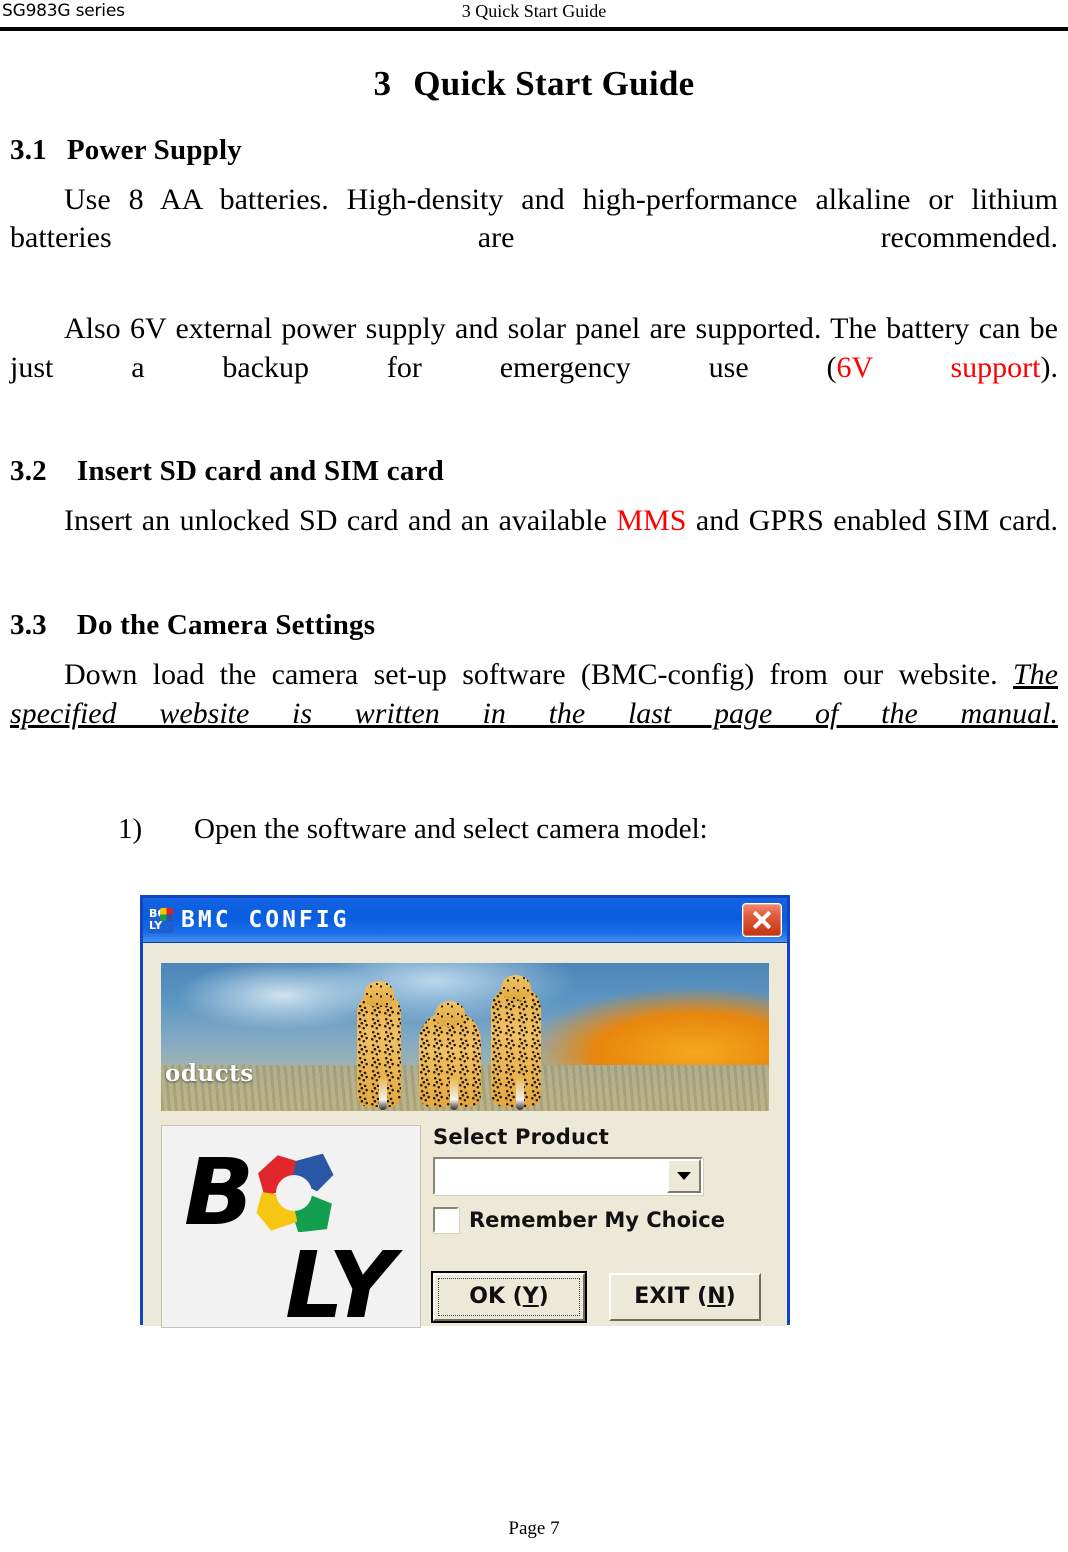 The width and height of the screenshot is (1068, 1552). What do you see at coordinates (521, 1136) in the screenshot?
I see `select-product-label: Select Product` at bounding box center [521, 1136].